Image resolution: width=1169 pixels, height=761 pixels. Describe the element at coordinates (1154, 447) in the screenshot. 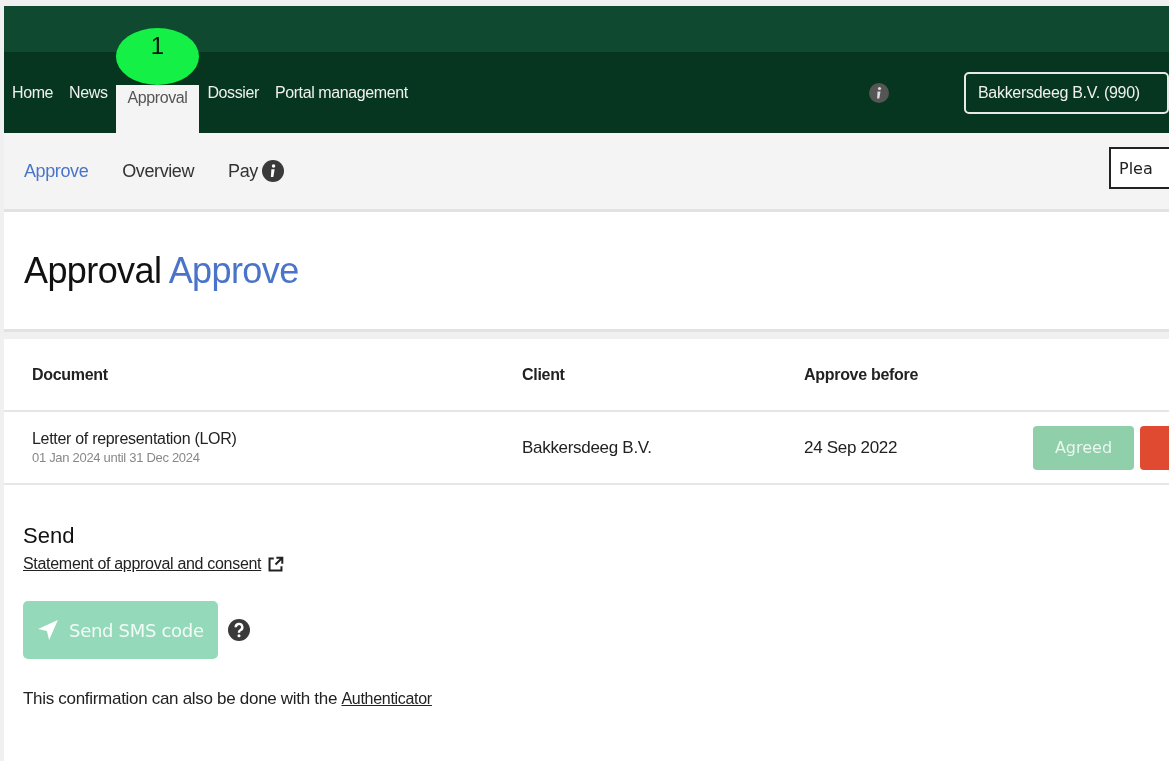

I see `reject-button` at that location.